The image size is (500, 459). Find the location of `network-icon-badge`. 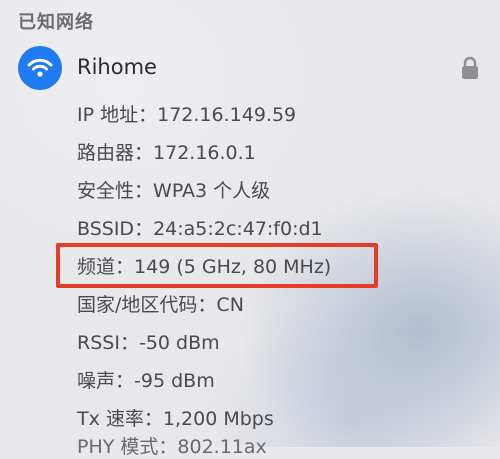

network-icon-badge is located at coordinates (40, 68).